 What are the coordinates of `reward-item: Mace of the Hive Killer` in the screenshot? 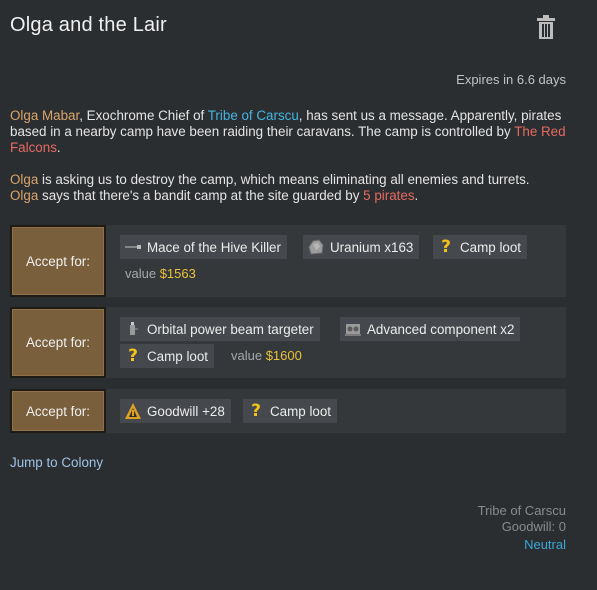 It's located at (203, 247).